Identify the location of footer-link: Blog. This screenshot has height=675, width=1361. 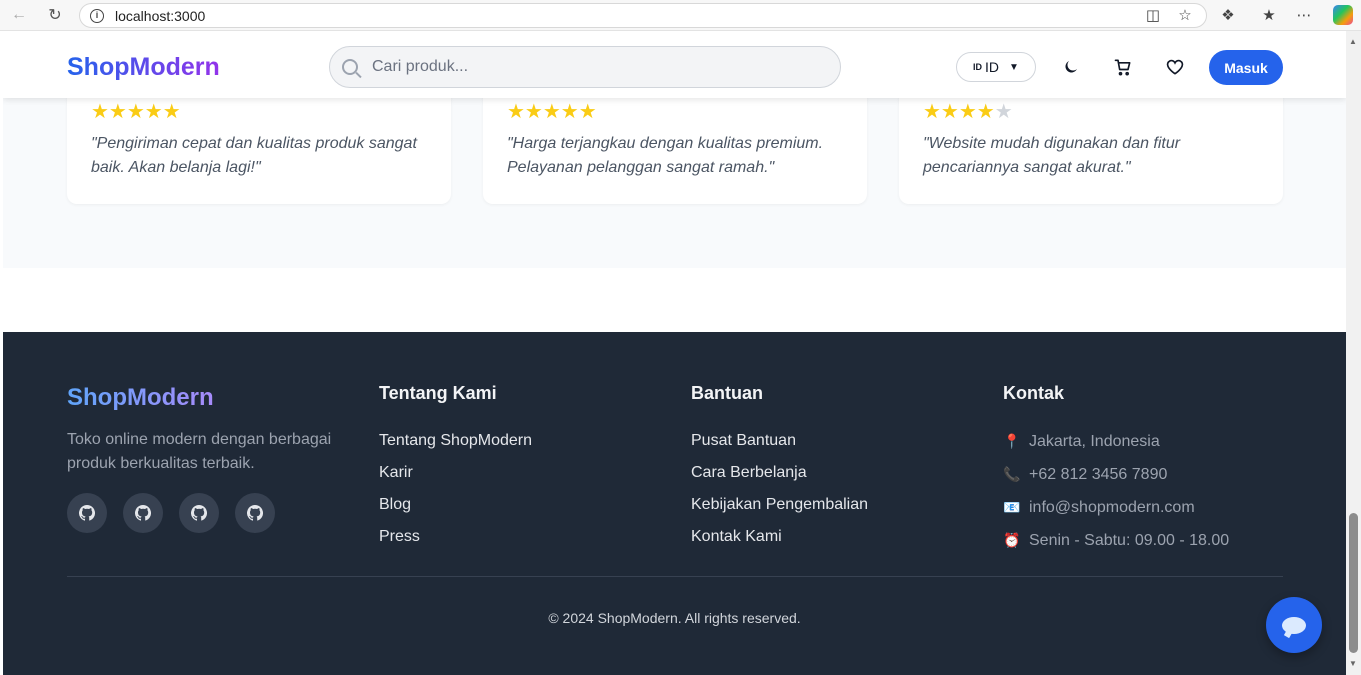
(455, 505).